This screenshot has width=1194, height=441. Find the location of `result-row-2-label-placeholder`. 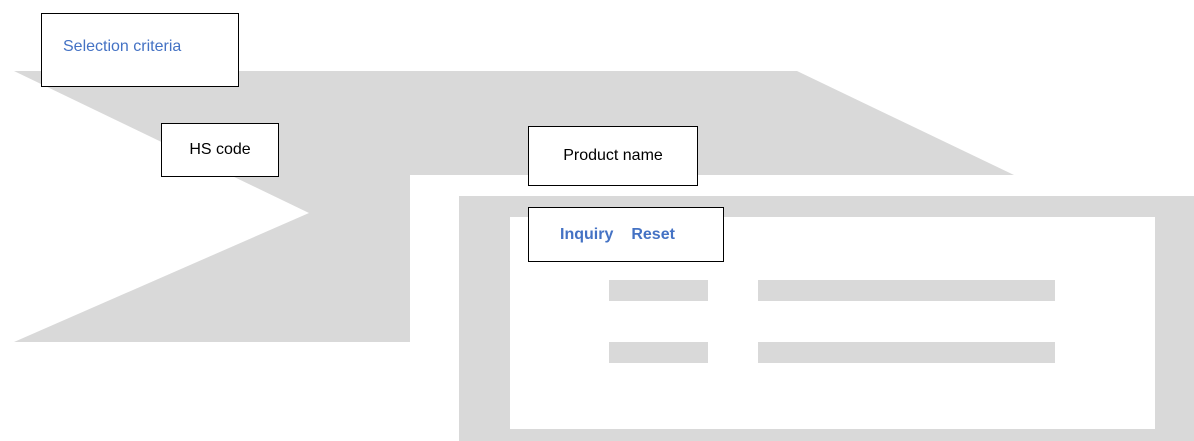

result-row-2-label-placeholder is located at coordinates (658, 352).